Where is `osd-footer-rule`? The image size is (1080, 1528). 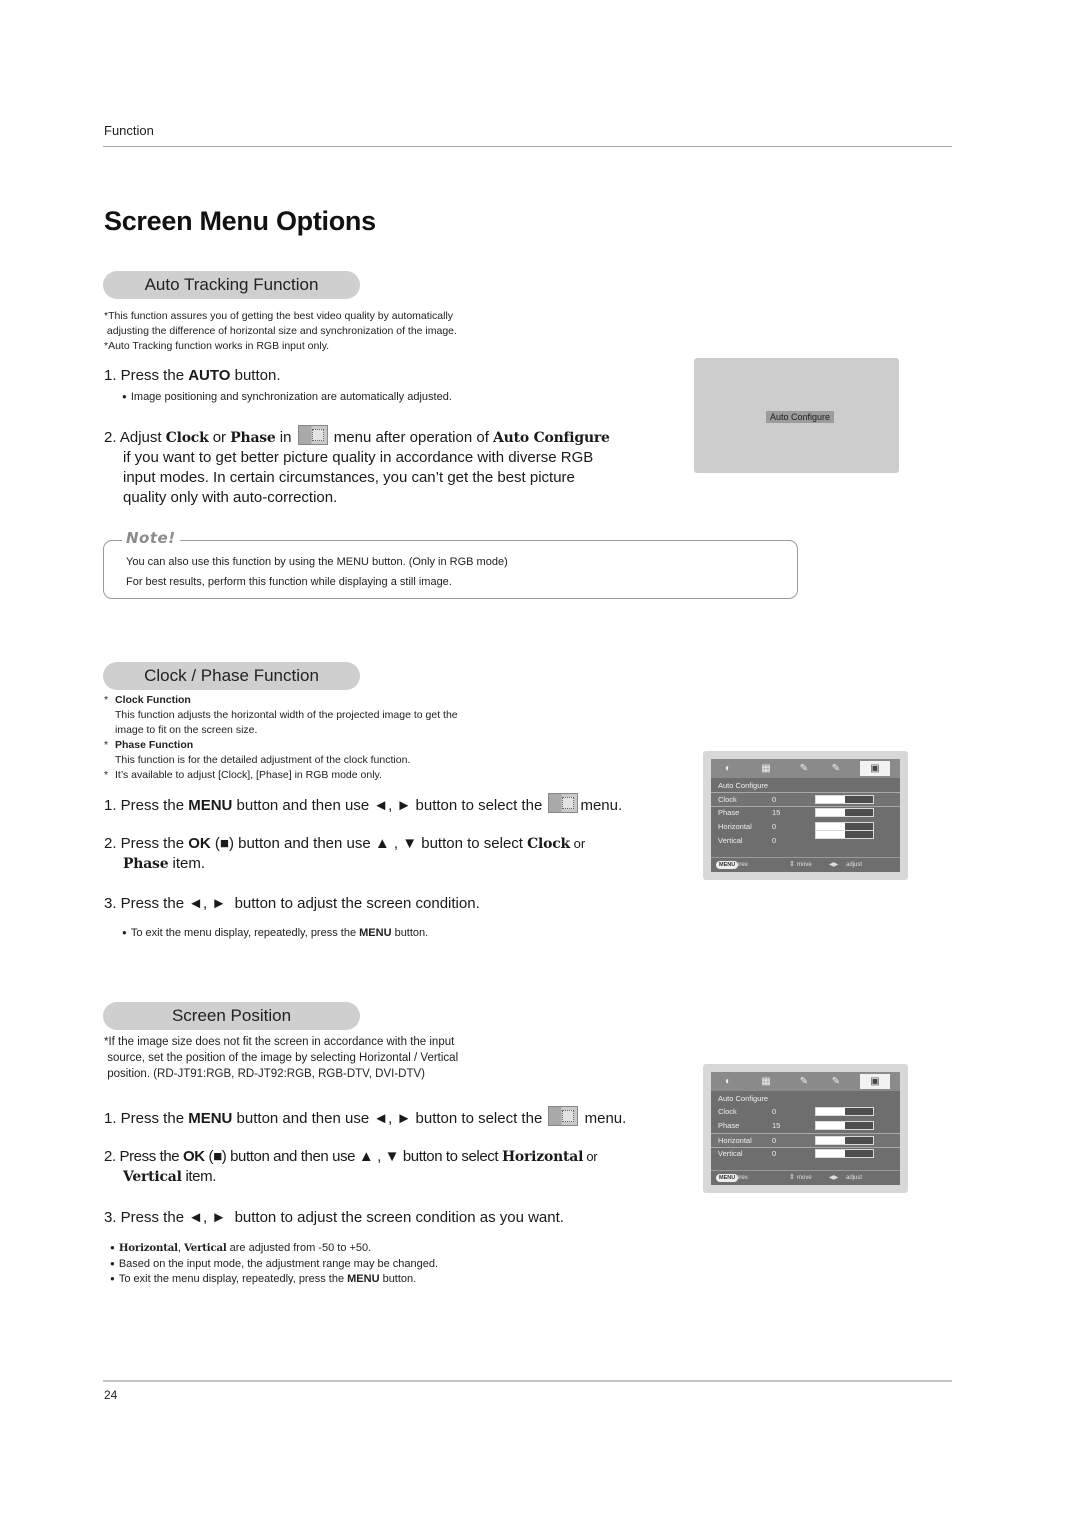 osd-footer-rule is located at coordinates (805, 1170).